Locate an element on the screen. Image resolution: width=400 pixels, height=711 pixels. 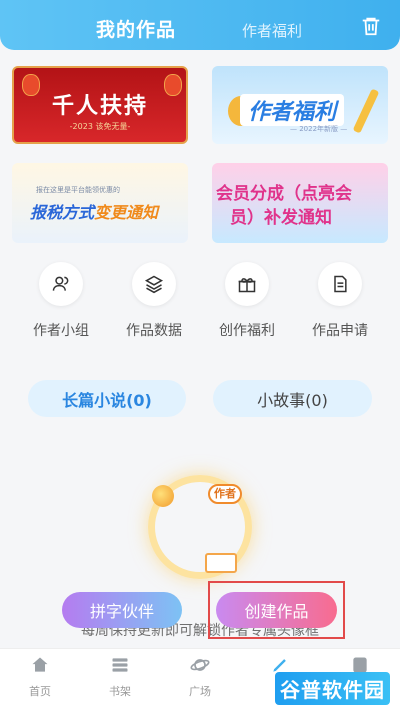
banner-subtitle: — 2022年新版 — is located at coordinates (319, 129).